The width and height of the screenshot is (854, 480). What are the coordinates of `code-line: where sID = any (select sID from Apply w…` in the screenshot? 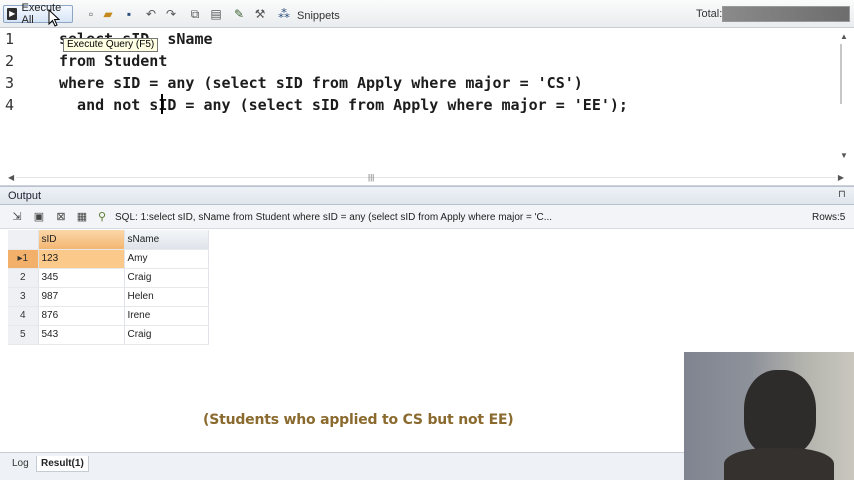 It's located at (321, 83).